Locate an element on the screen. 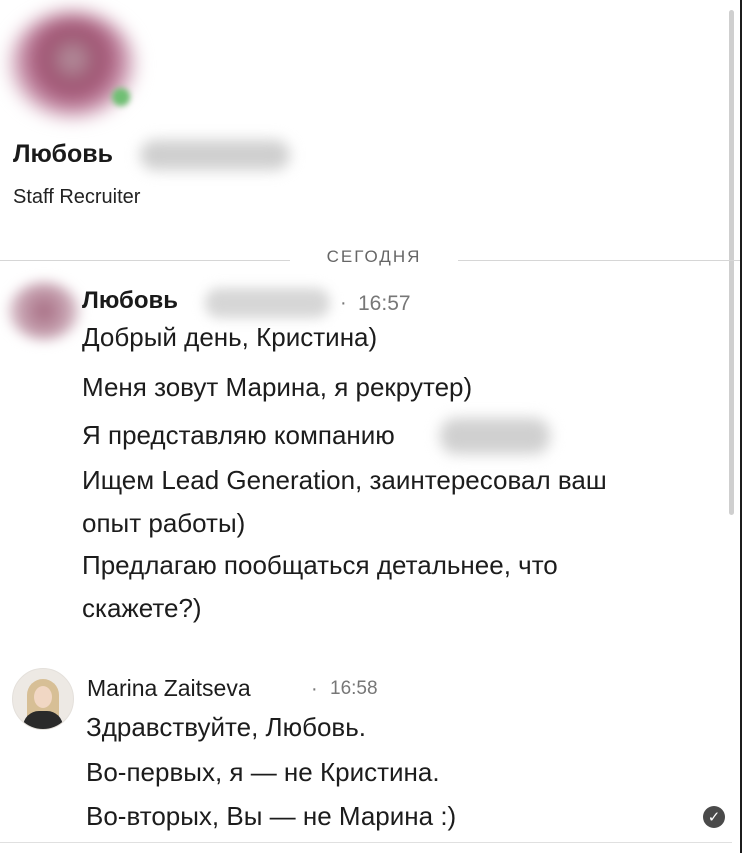  check-circle-icon: ✓ is located at coordinates (714, 817).